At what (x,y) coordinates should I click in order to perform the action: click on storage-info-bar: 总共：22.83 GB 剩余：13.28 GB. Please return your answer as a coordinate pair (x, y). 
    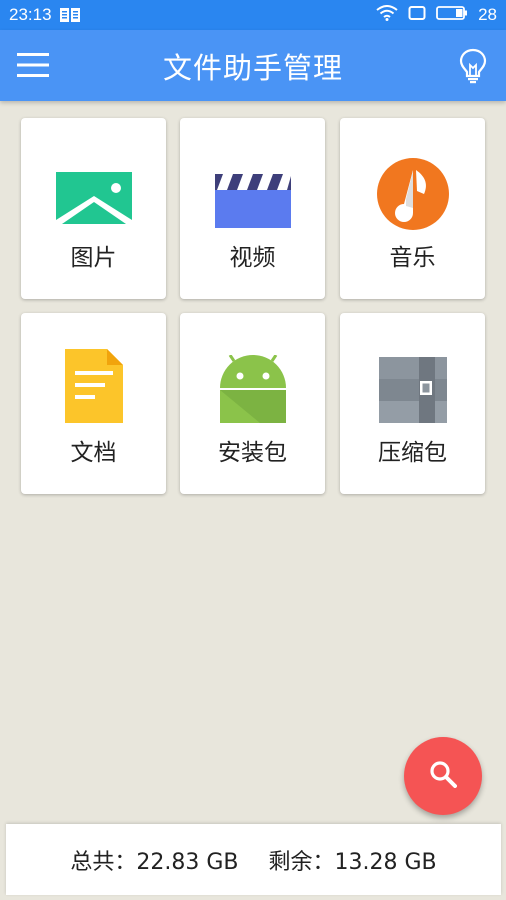
    Looking at the image, I should click on (253, 859).